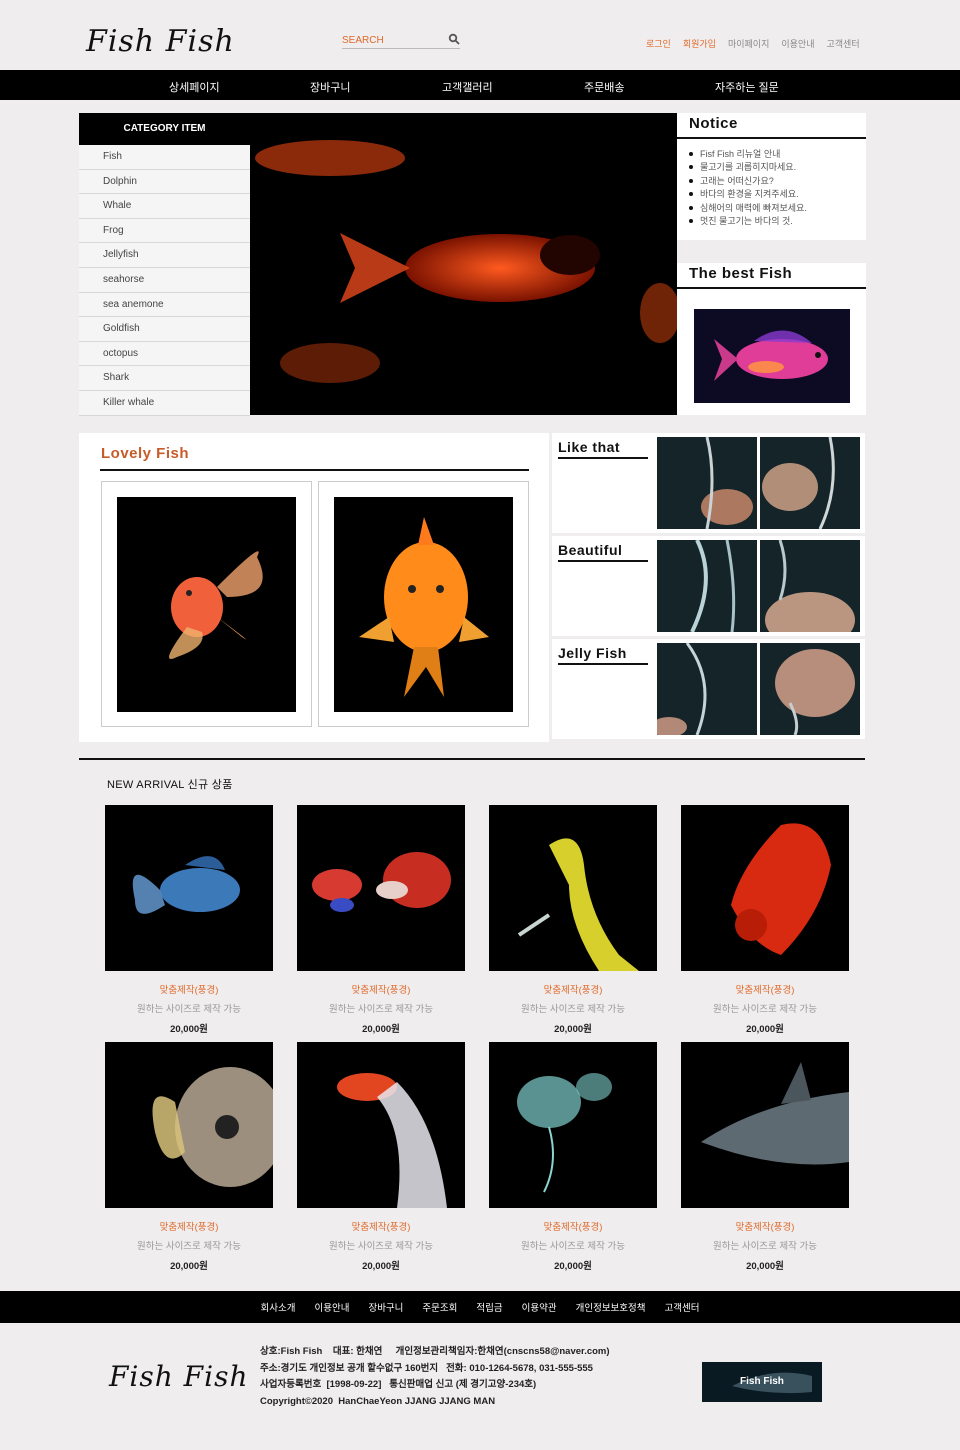 This screenshot has height=1450, width=960. Describe the element at coordinates (539, 1307) in the screenshot. I see `footer-link-terms: 이용약관` at that location.